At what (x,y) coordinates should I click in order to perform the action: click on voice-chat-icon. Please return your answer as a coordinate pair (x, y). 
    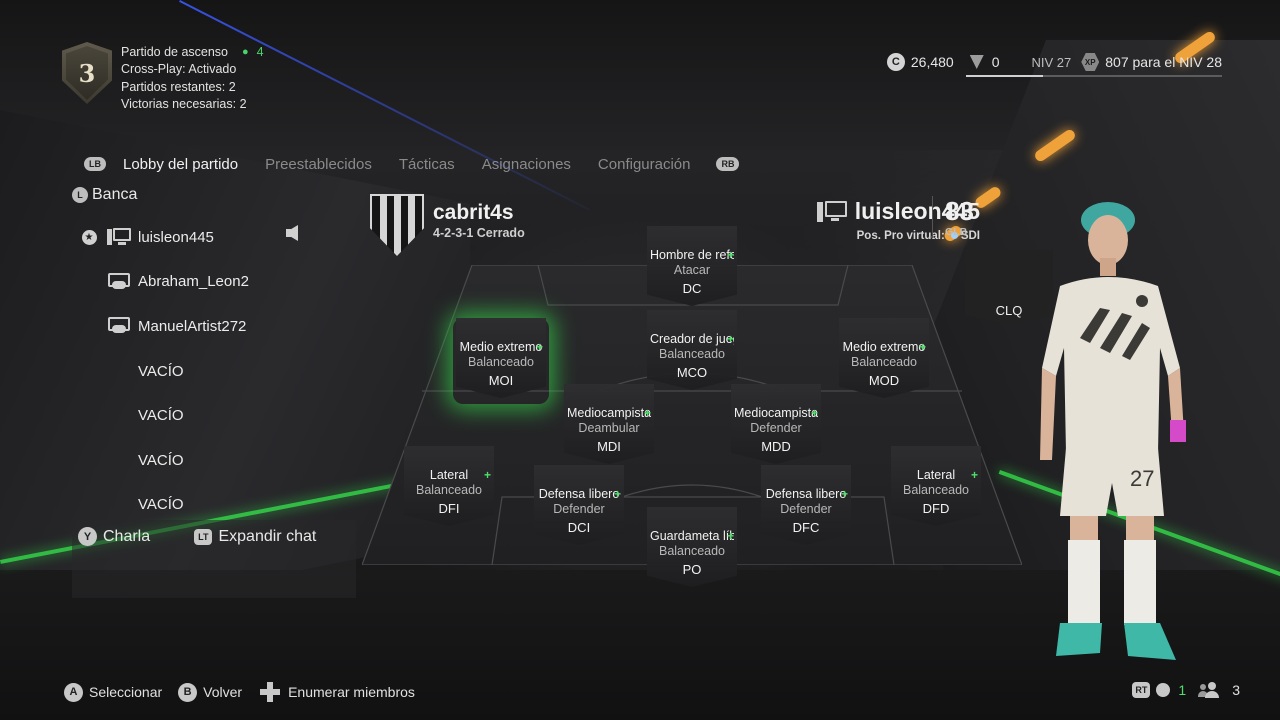
    Looking at the image, I should click on (1163, 690).